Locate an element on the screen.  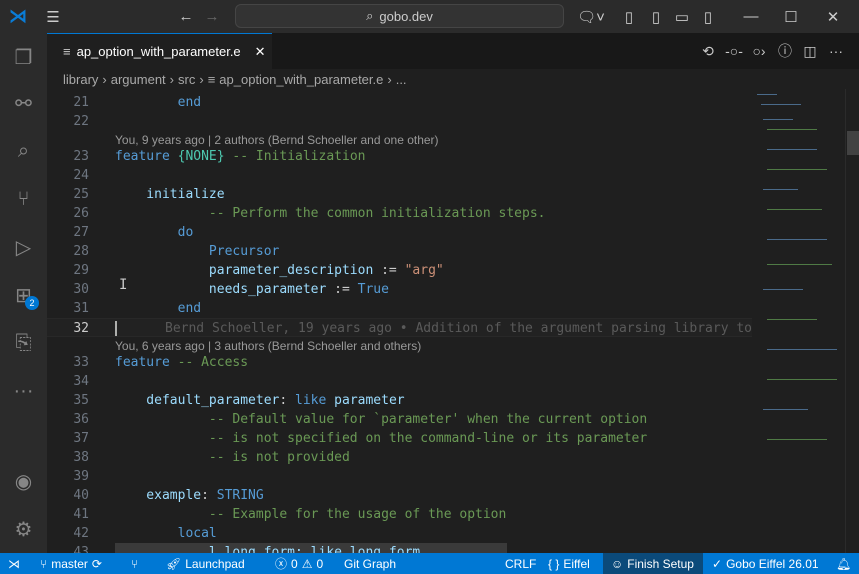
explorer-icon: ❐ is located at coordinates (23, 57).